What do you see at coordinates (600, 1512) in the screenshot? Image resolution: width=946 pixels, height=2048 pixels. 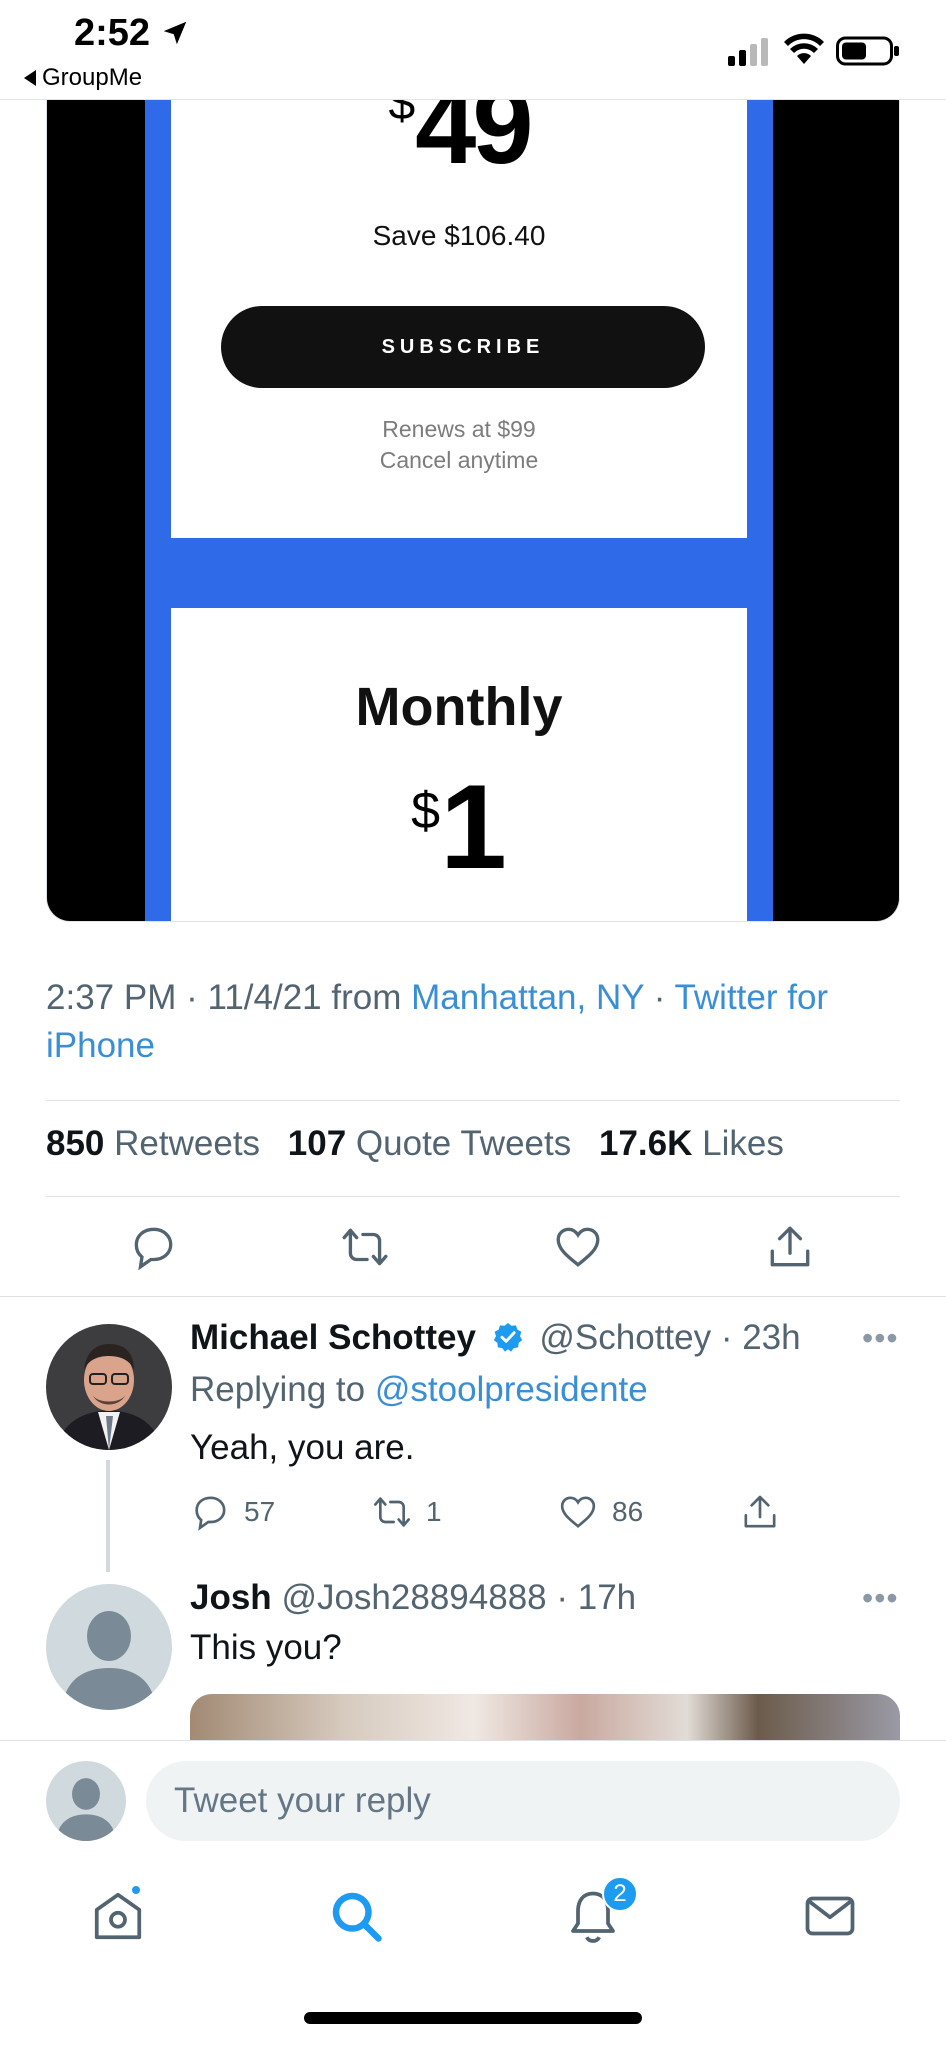 I see `reply-like-button: 86` at bounding box center [600, 1512].